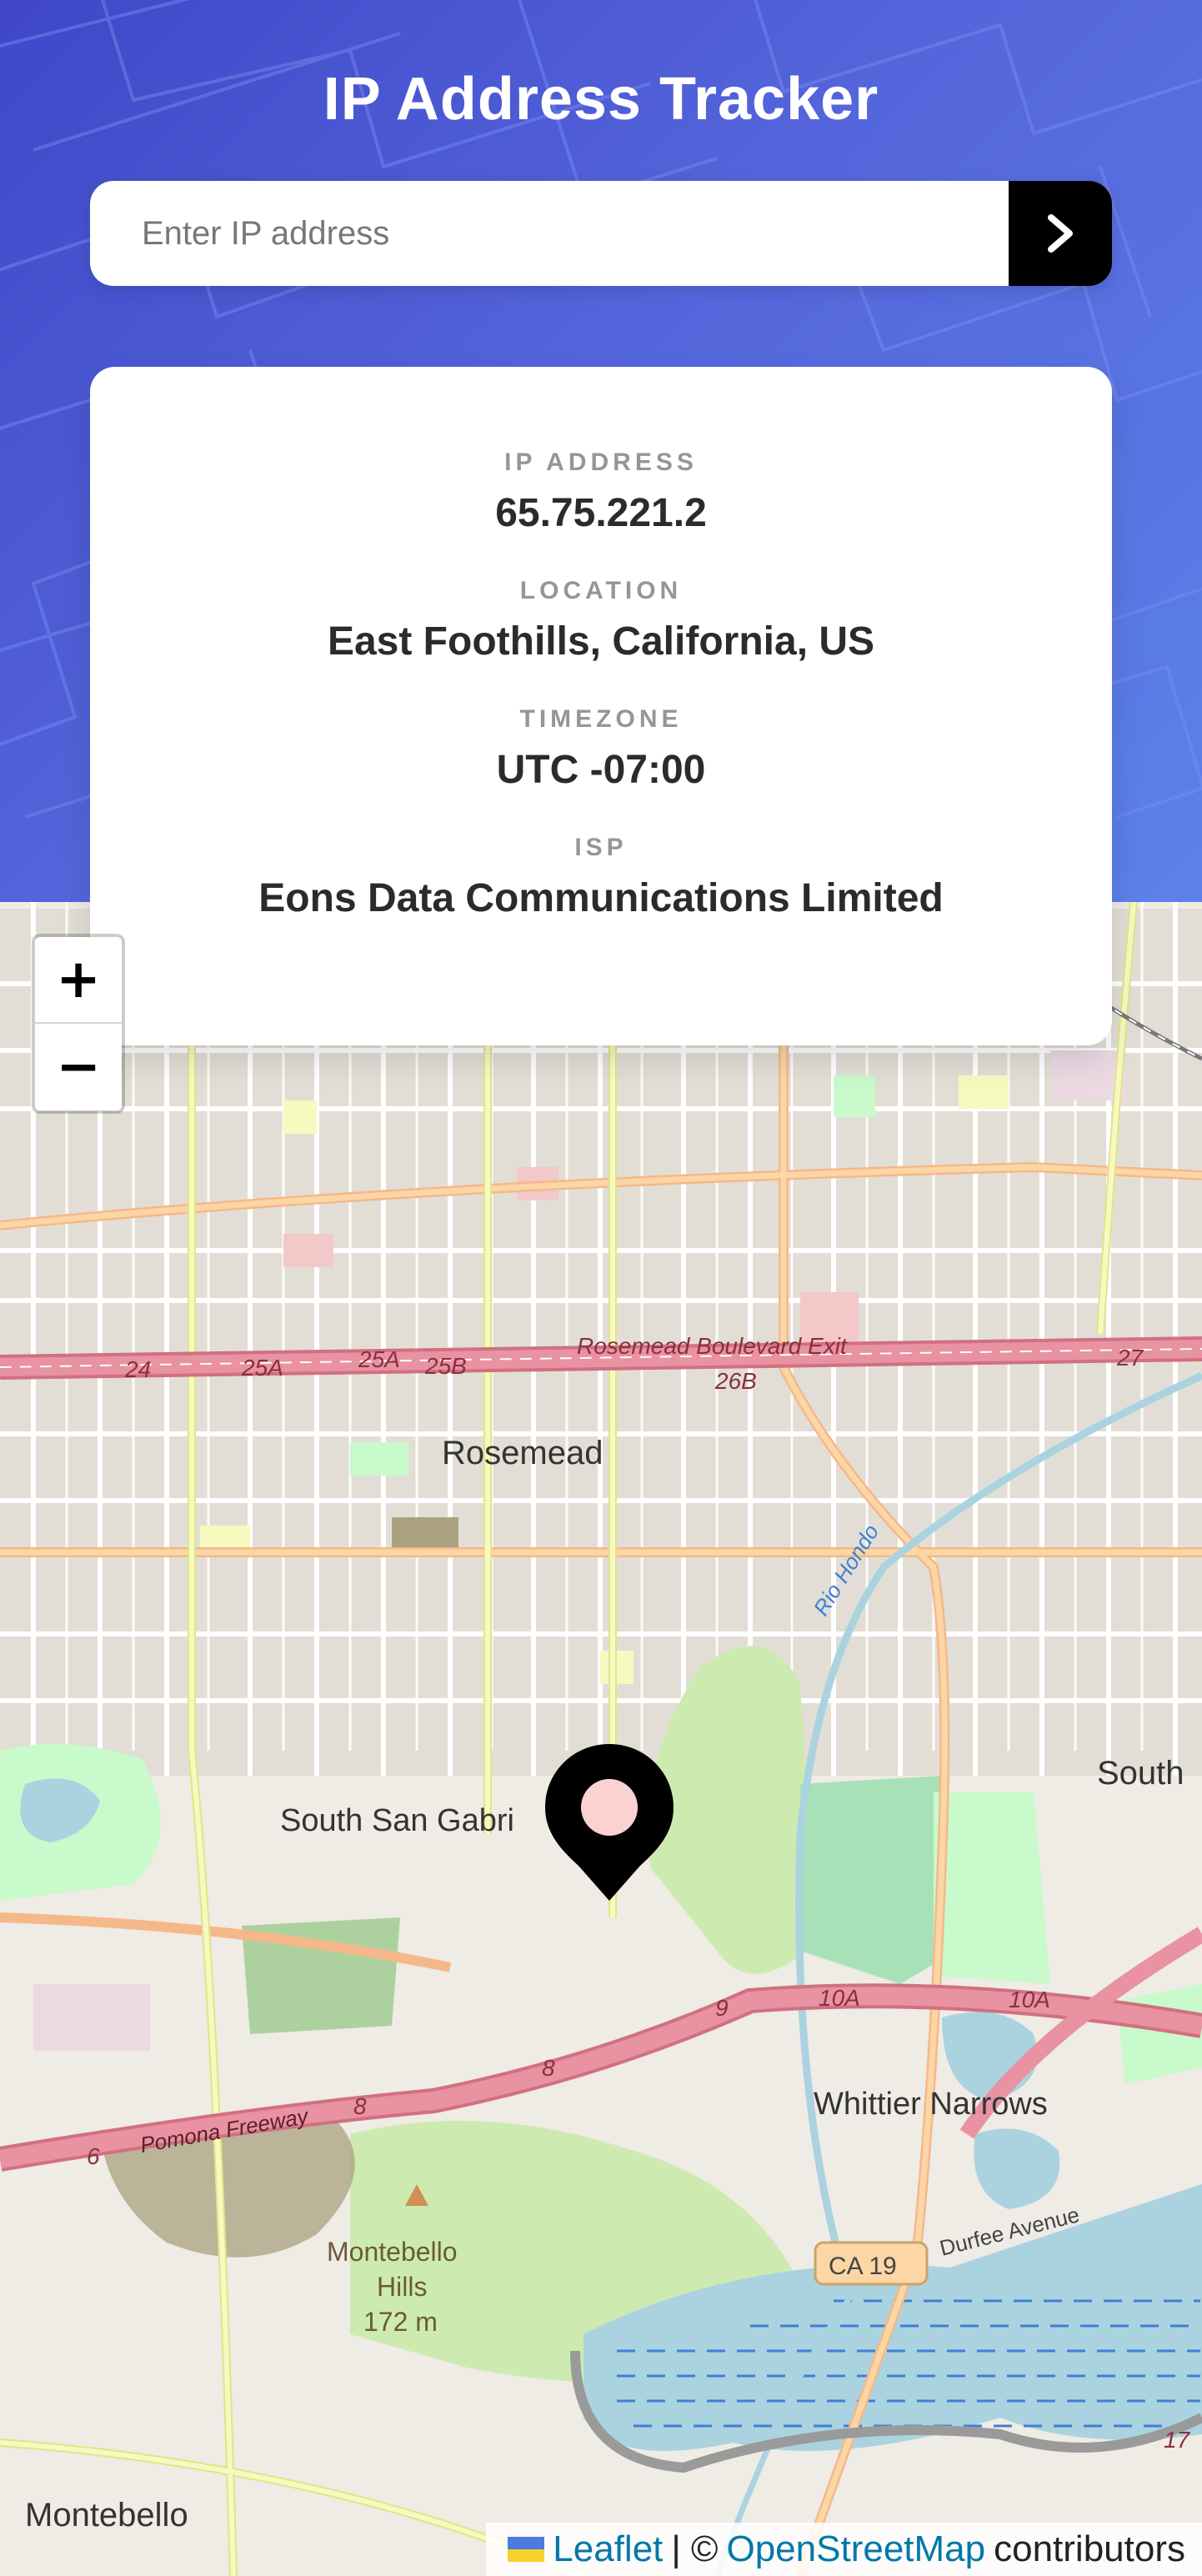 The height and width of the screenshot is (2576, 1202). Describe the element at coordinates (400, 2322) in the screenshot. I see `map-label-montebello-elevation: 172 m` at that location.